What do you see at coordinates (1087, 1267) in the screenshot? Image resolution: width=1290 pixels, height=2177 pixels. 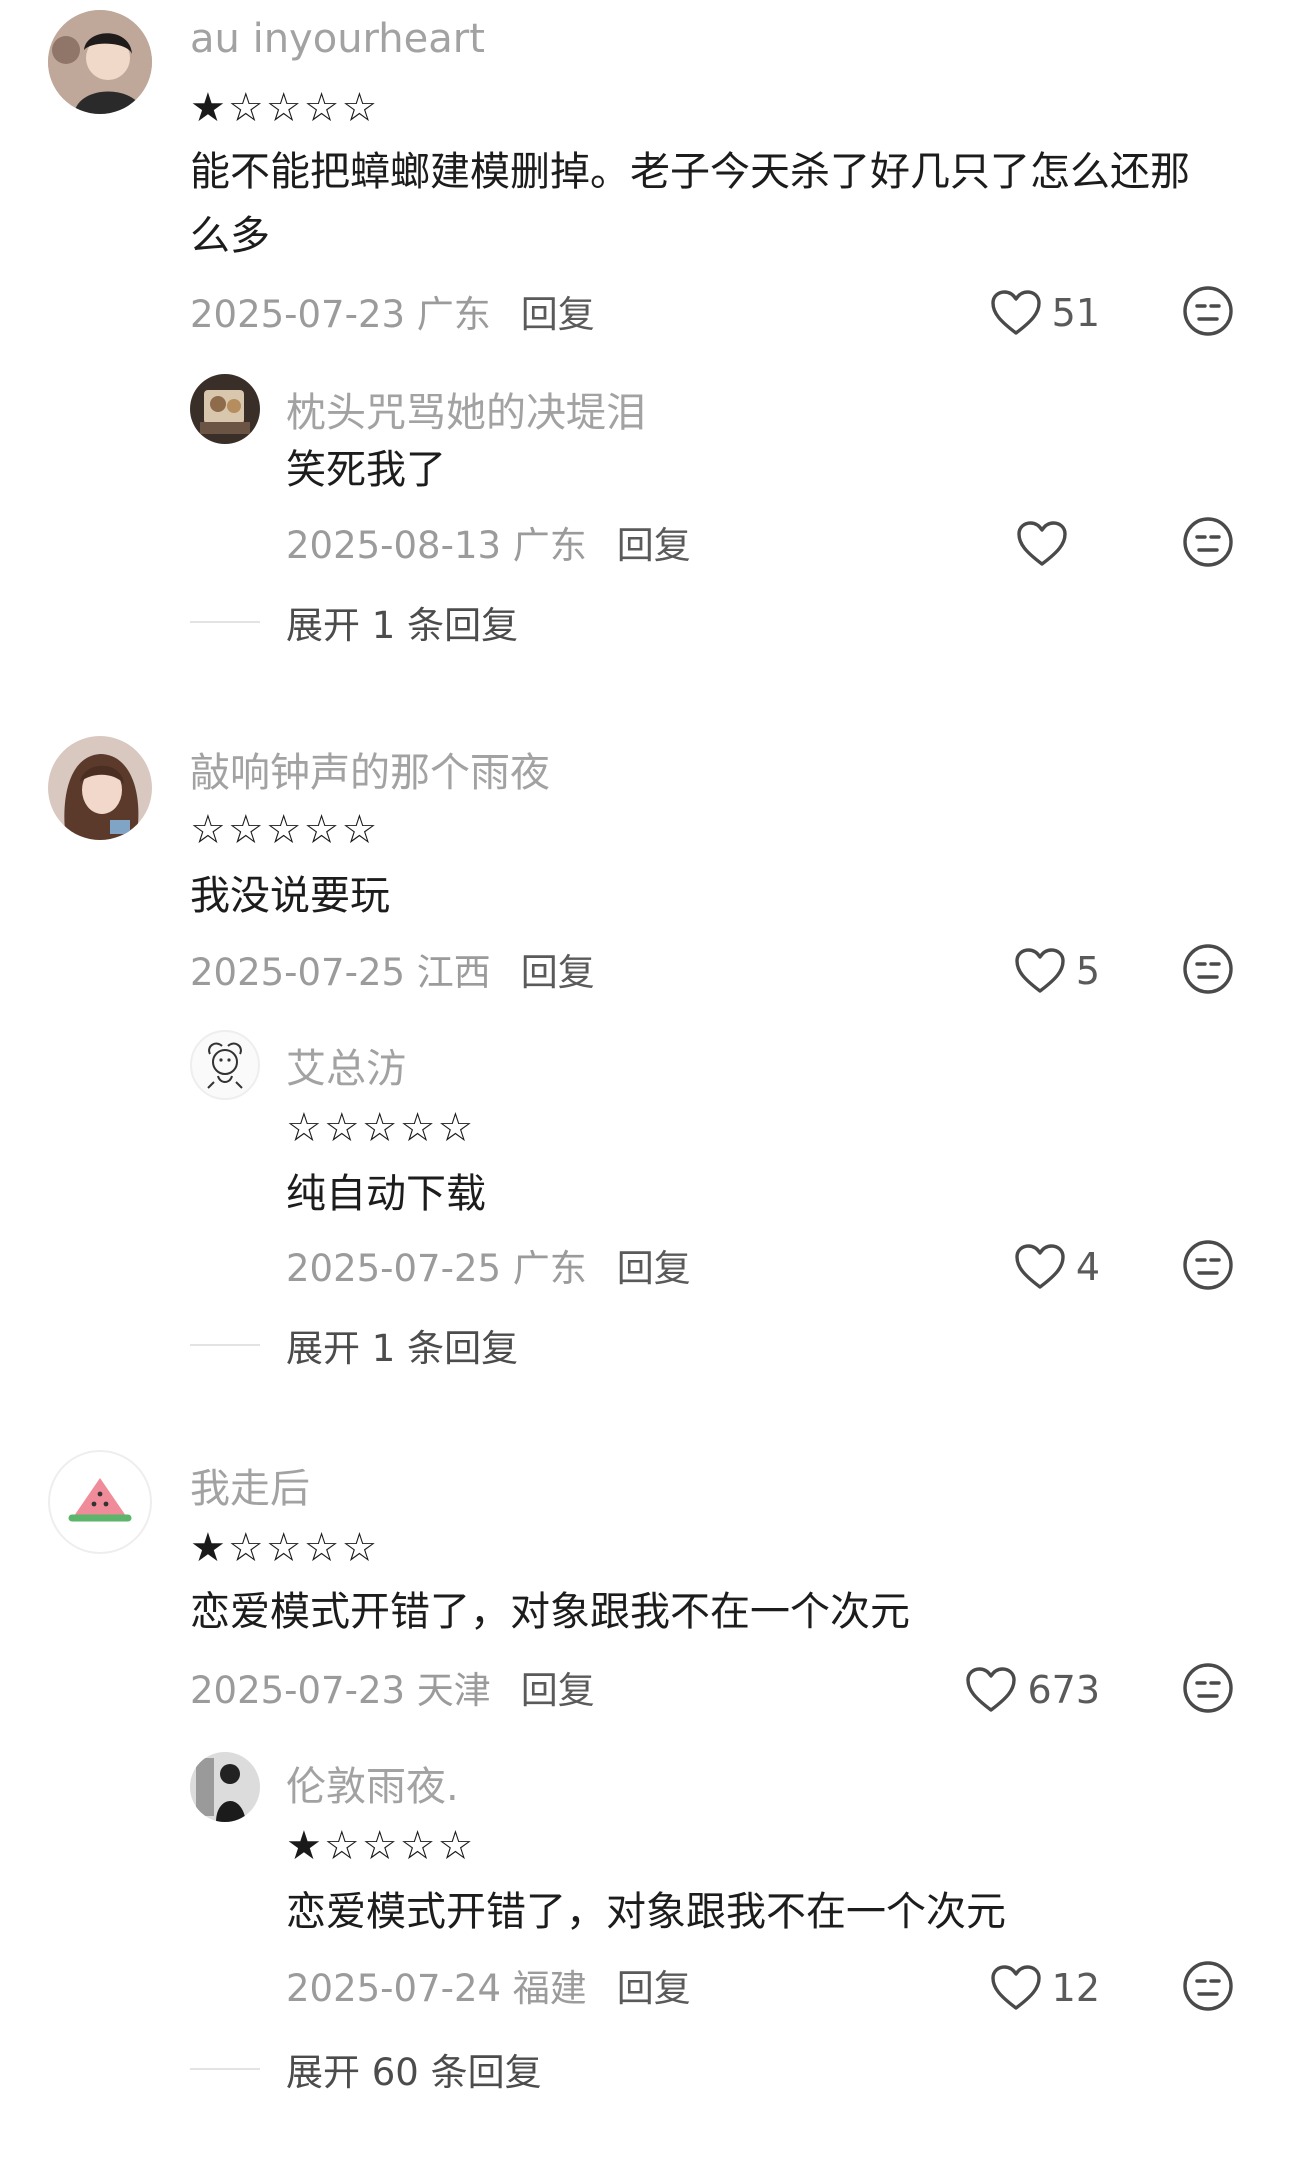 I see `like-count: 4` at bounding box center [1087, 1267].